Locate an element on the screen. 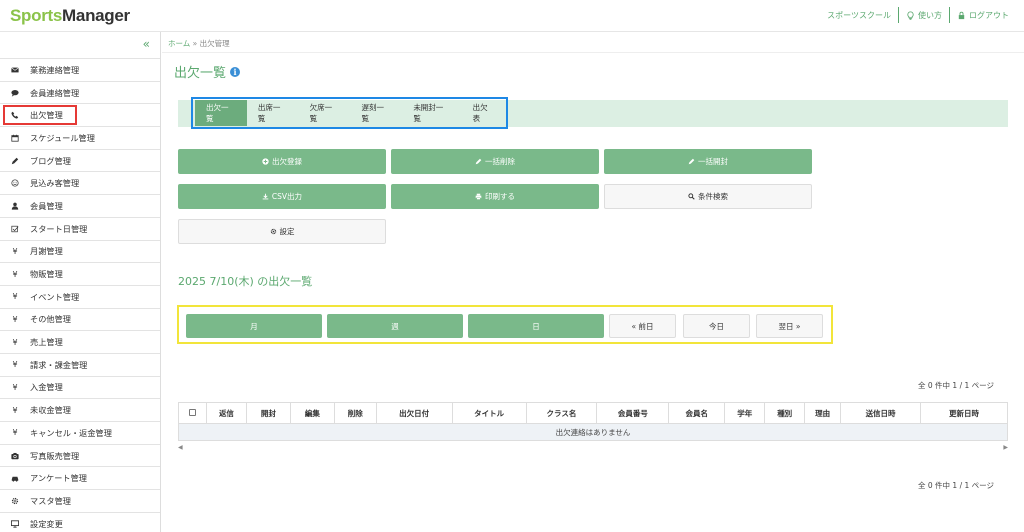  lock-icon is located at coordinates (961, 15).